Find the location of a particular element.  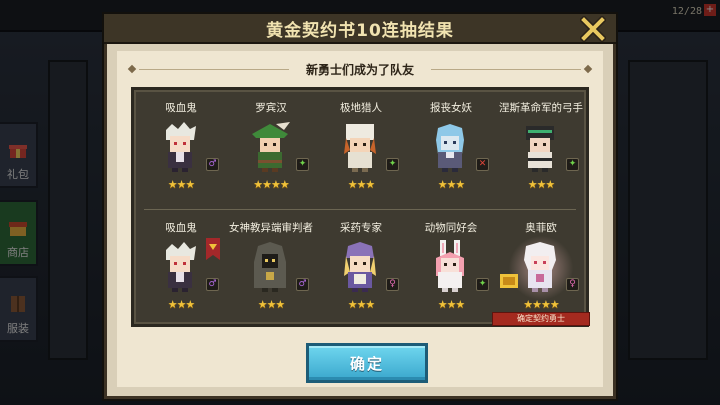

bunny-girl-sprite is located at coordinates (450, 266).